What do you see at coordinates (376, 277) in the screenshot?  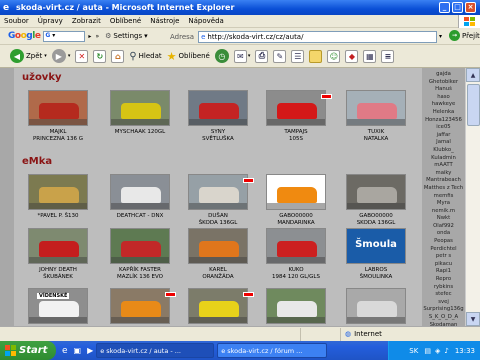 I see `car-name: ŠMOULINKA` at bounding box center [376, 277].